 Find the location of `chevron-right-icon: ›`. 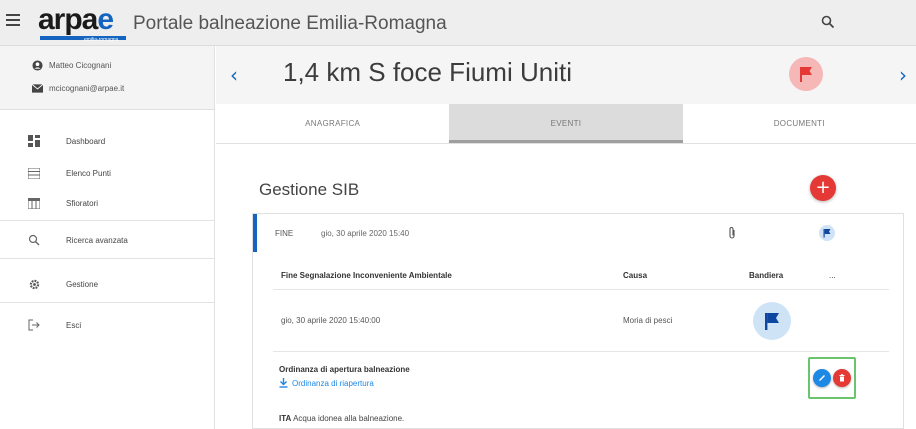

chevron-right-icon: › is located at coordinates (903, 75).